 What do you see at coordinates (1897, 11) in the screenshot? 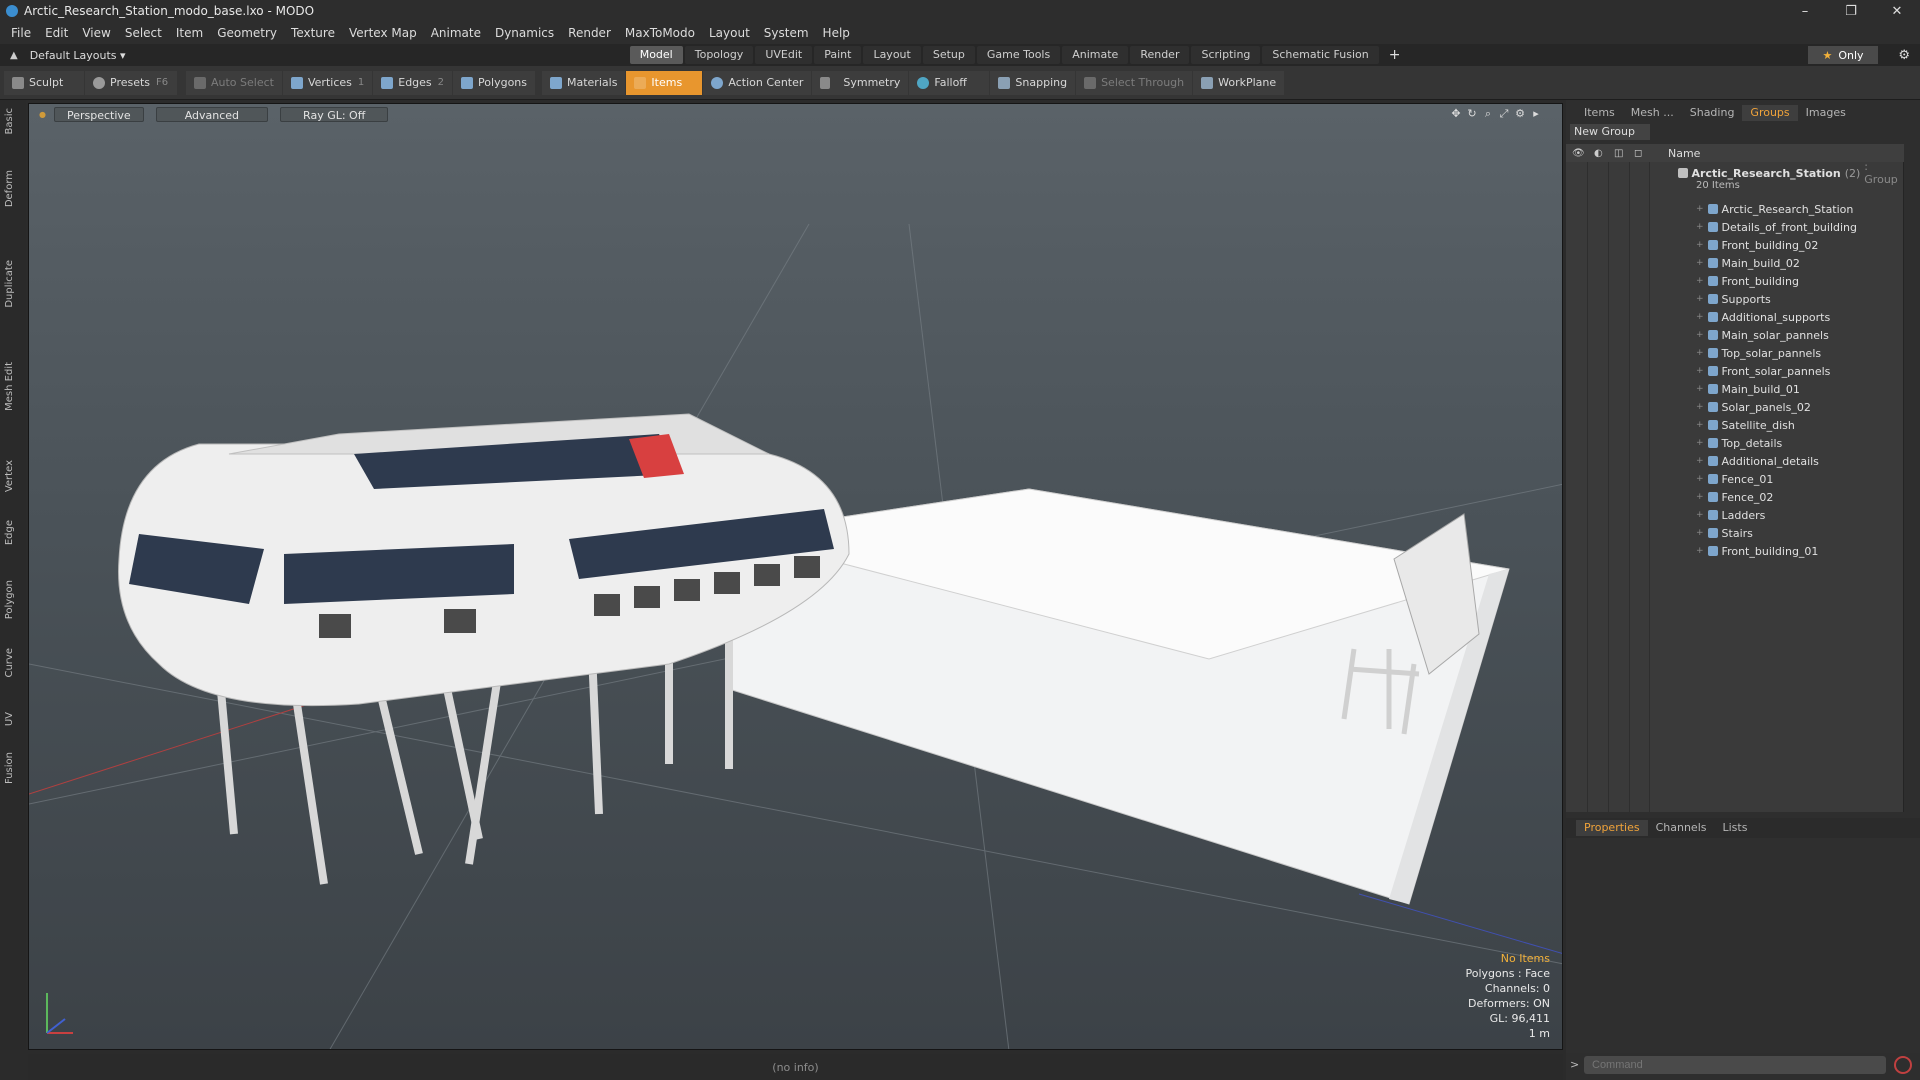
I see `close-button: ✕` at bounding box center [1897, 11].